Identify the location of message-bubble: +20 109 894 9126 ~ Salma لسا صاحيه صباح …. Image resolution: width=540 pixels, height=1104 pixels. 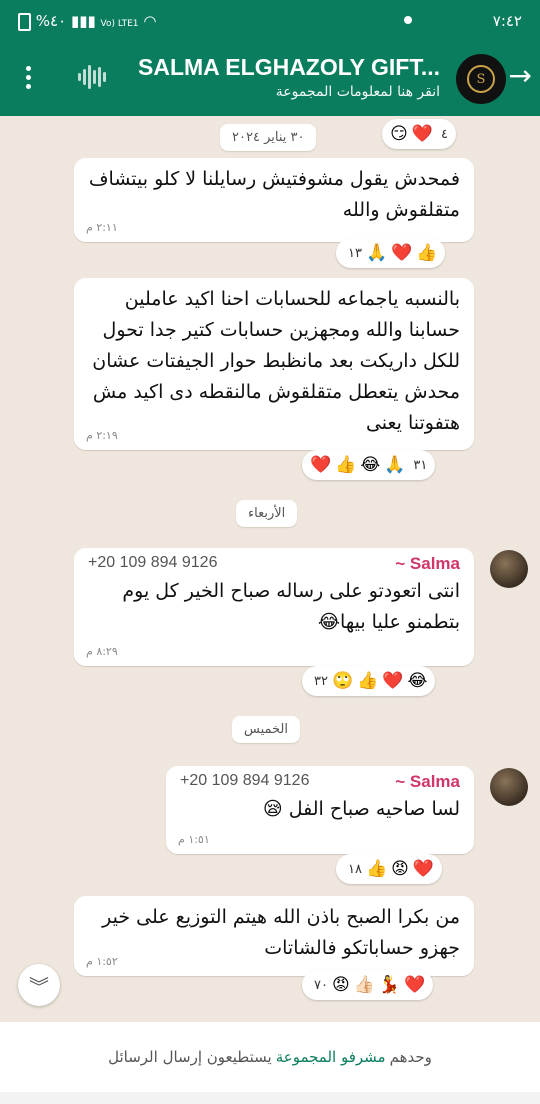
(320, 810).